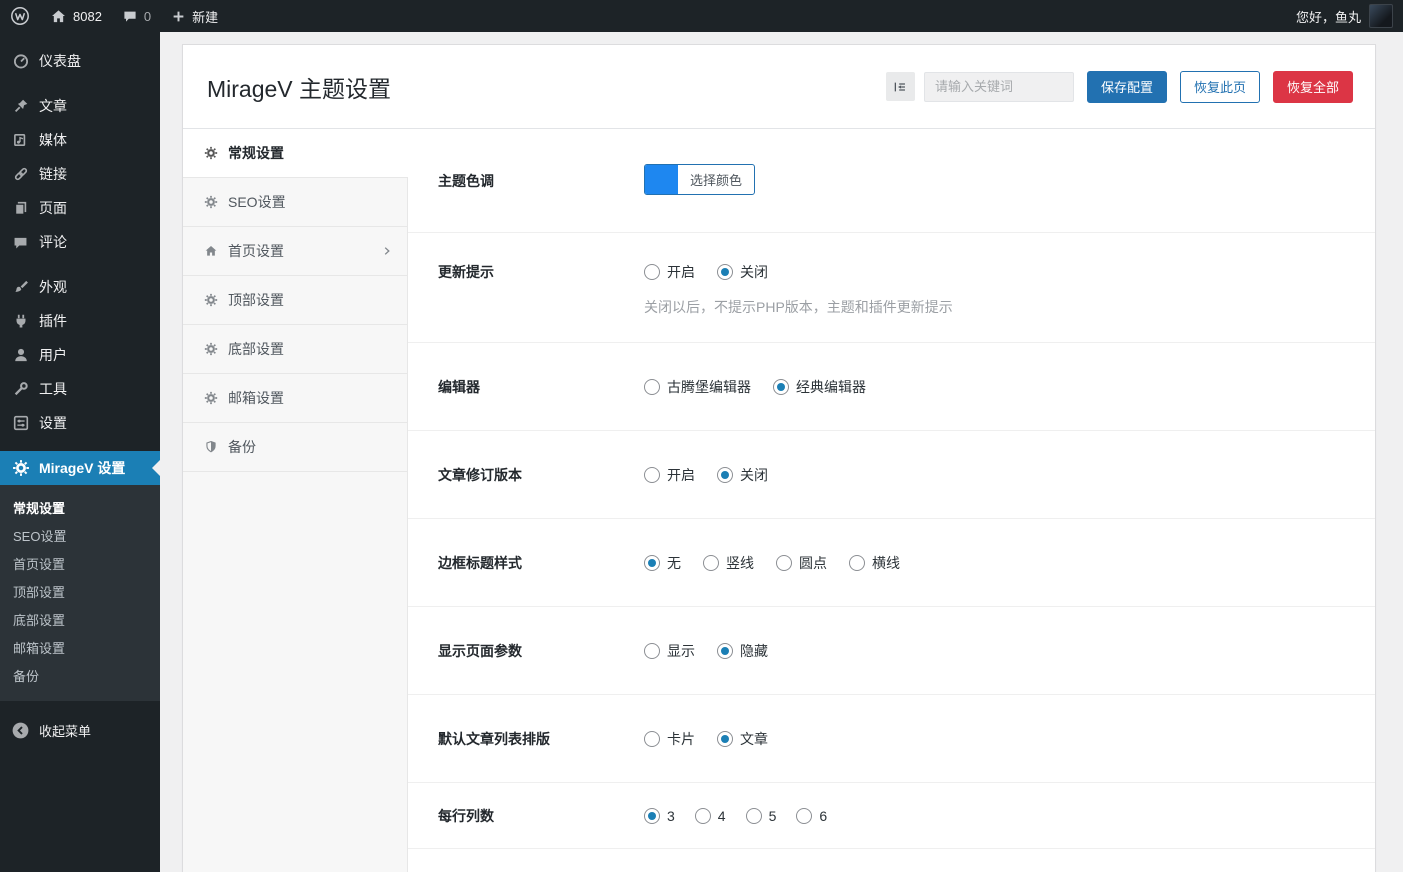  Describe the element at coordinates (709, 386) in the screenshot. I see `radio-label: 古腾堡编辑器` at that location.